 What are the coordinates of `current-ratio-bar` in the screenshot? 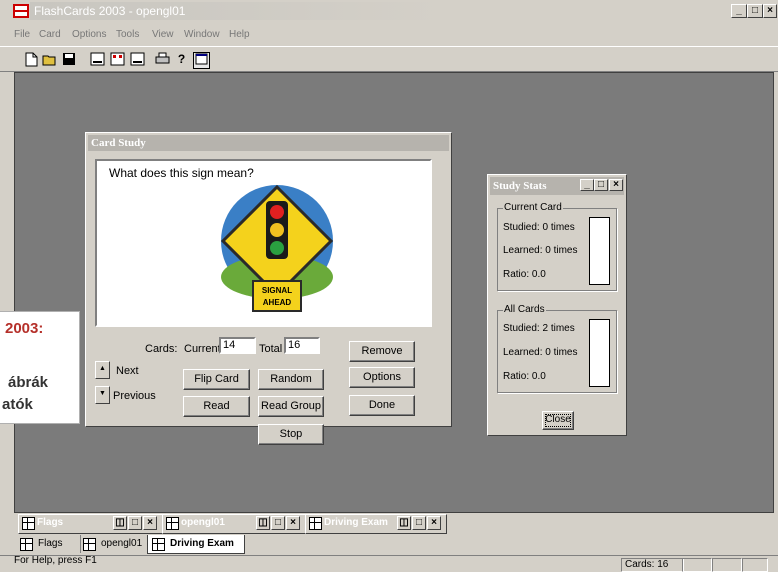 It's located at (599, 251).